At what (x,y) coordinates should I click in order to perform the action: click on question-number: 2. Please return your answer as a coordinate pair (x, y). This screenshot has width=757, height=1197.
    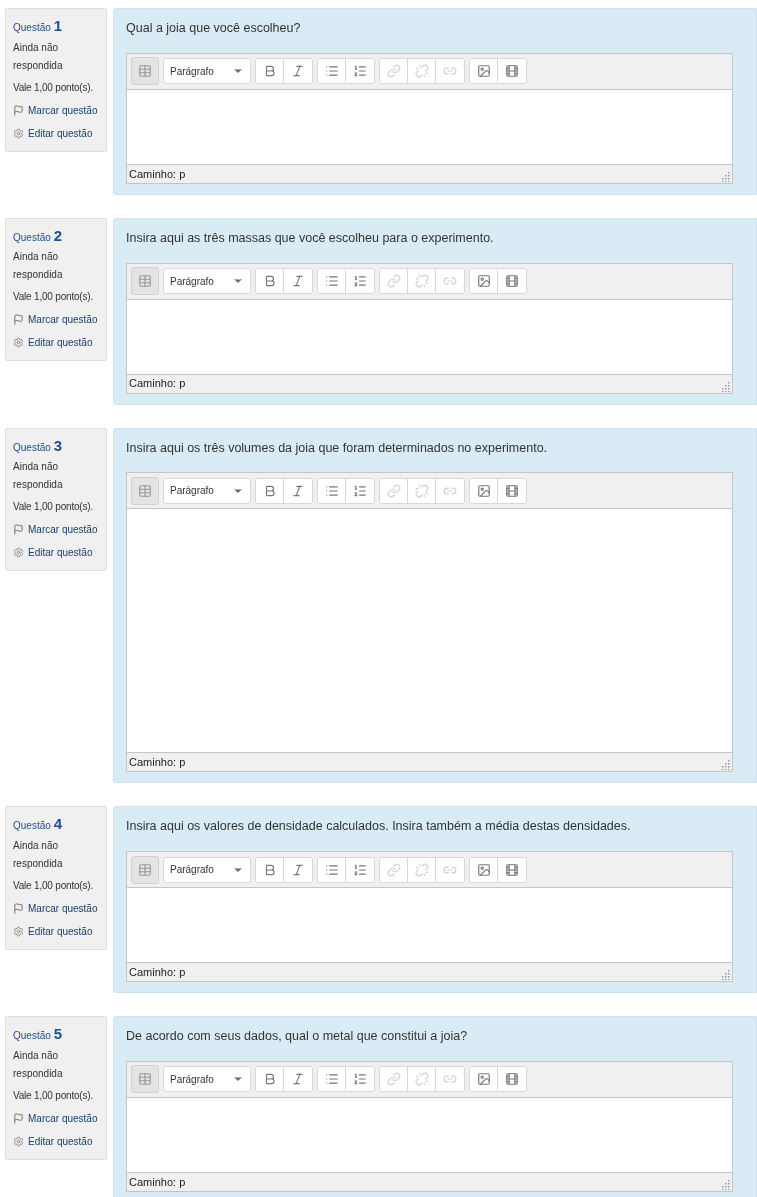
    Looking at the image, I should click on (58, 235).